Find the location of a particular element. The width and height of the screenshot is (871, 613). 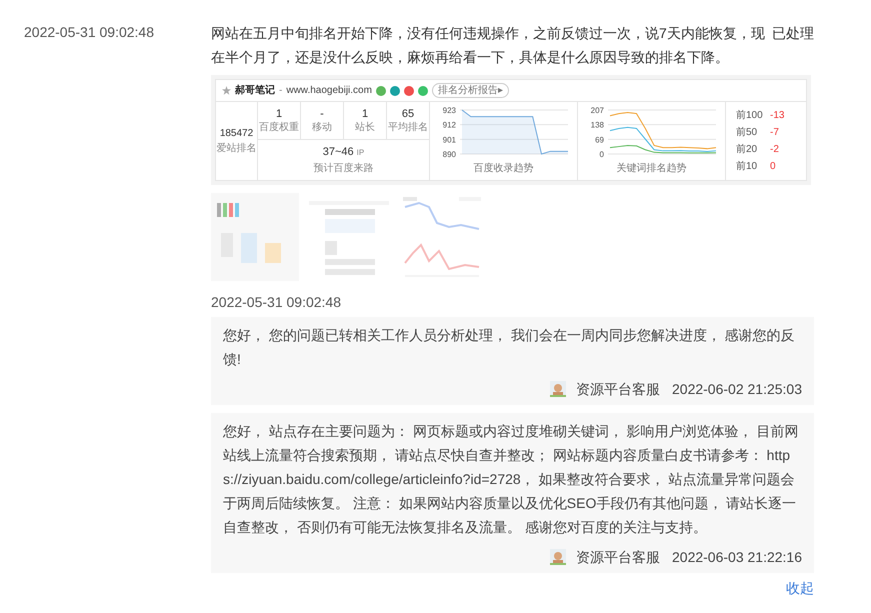

legend-change: 0 is located at coordinates (773, 167).